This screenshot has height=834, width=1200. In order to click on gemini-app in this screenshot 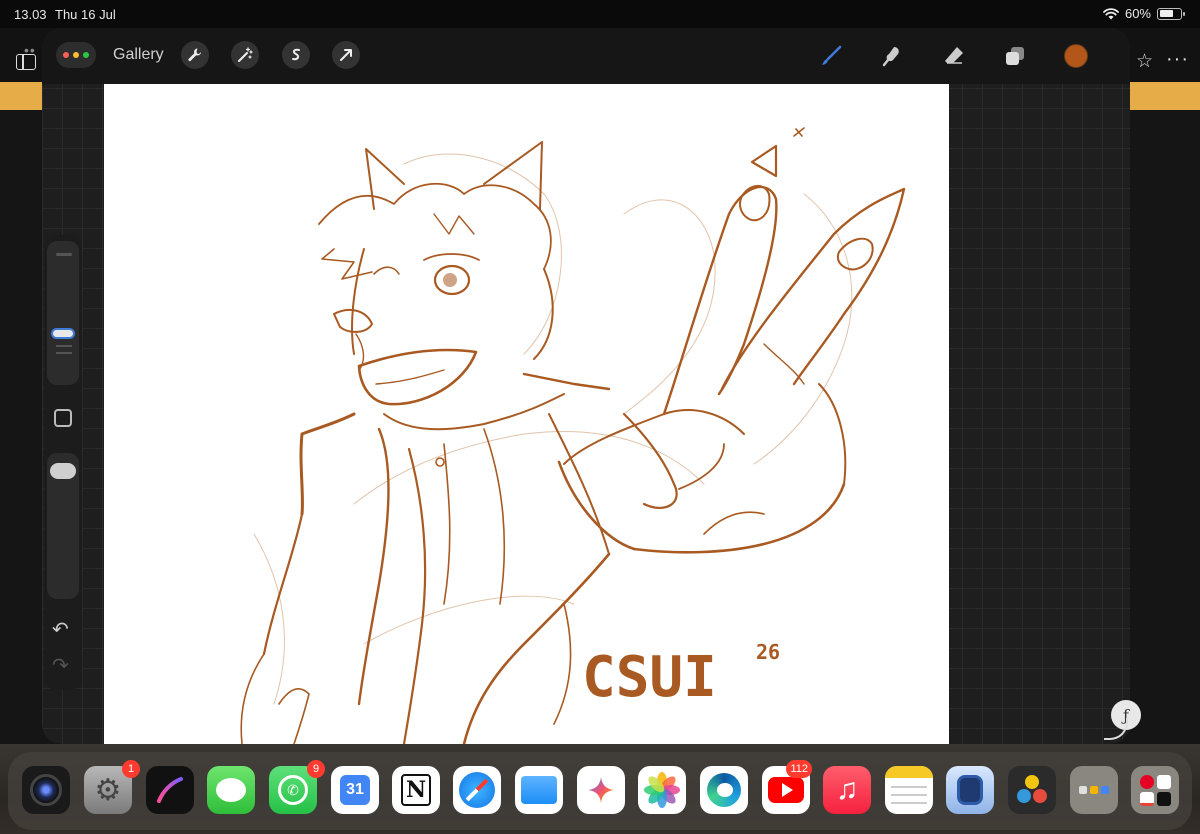, I will do `click(601, 790)`.